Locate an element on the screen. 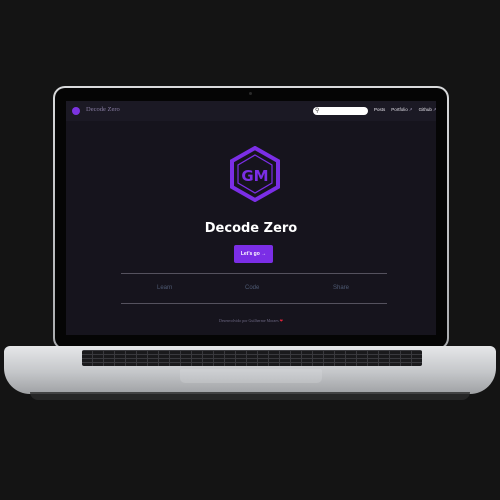 This screenshot has width=500, height=500. keyboard is located at coordinates (252, 358).